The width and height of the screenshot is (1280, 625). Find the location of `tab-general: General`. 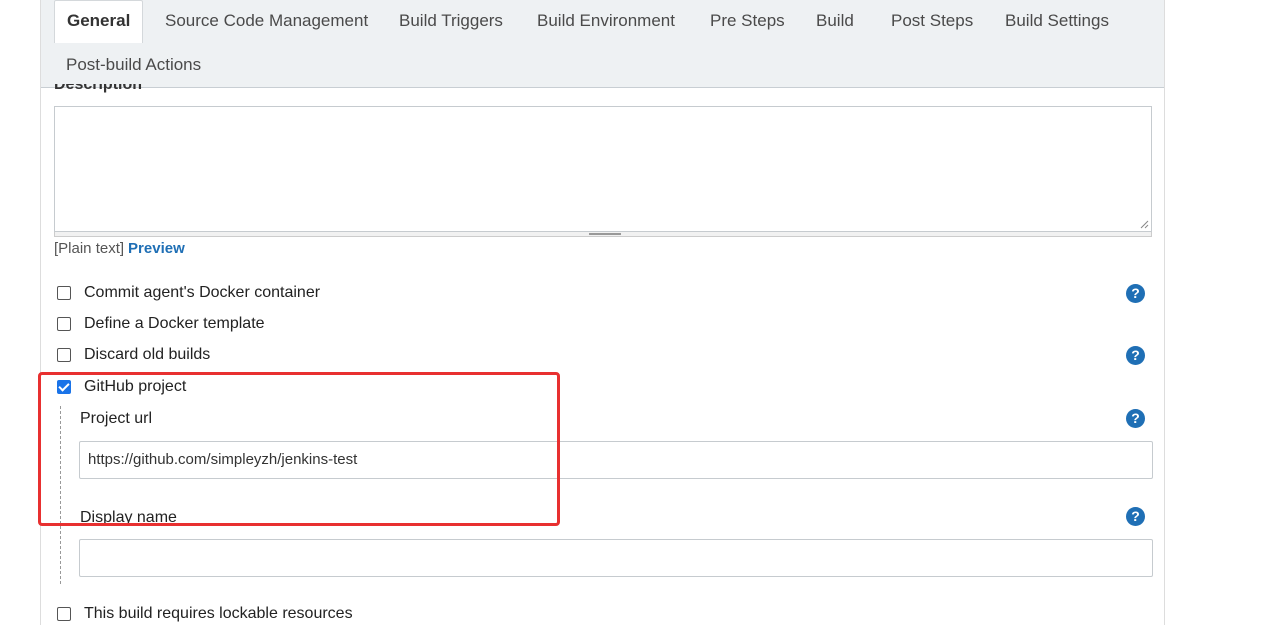

tab-general: General is located at coordinates (99, 21).